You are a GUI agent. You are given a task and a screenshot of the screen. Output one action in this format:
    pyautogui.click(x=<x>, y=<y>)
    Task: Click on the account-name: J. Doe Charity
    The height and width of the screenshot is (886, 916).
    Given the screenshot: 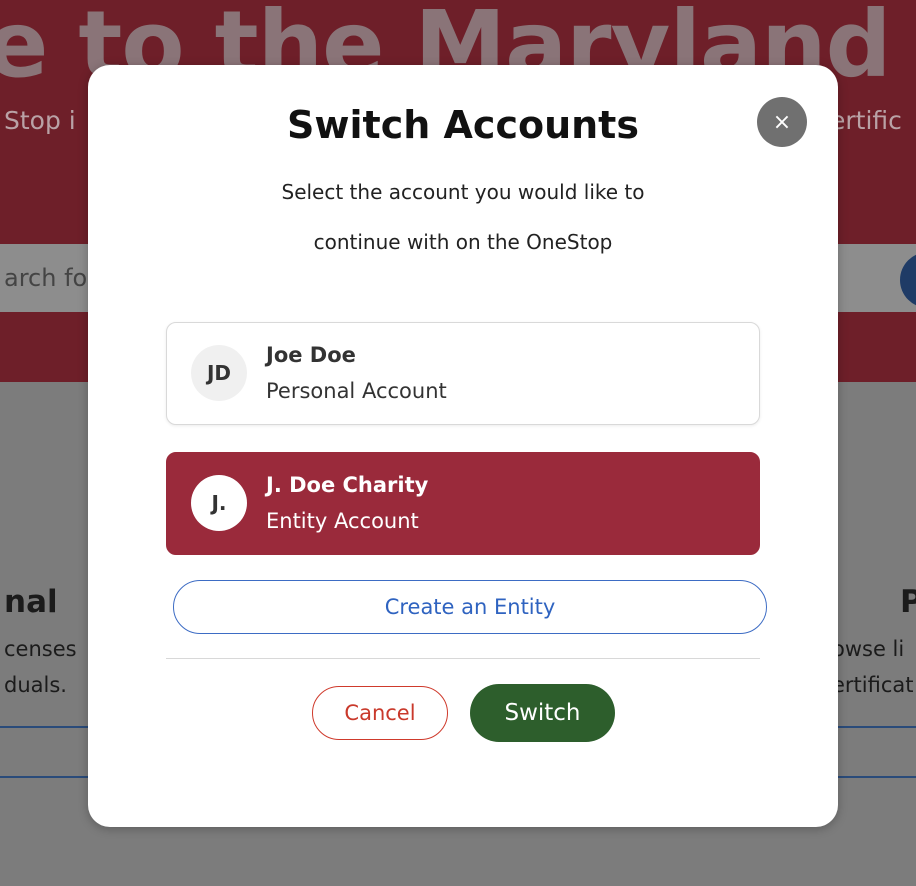 What is the action you would take?
    pyautogui.click(x=347, y=485)
    